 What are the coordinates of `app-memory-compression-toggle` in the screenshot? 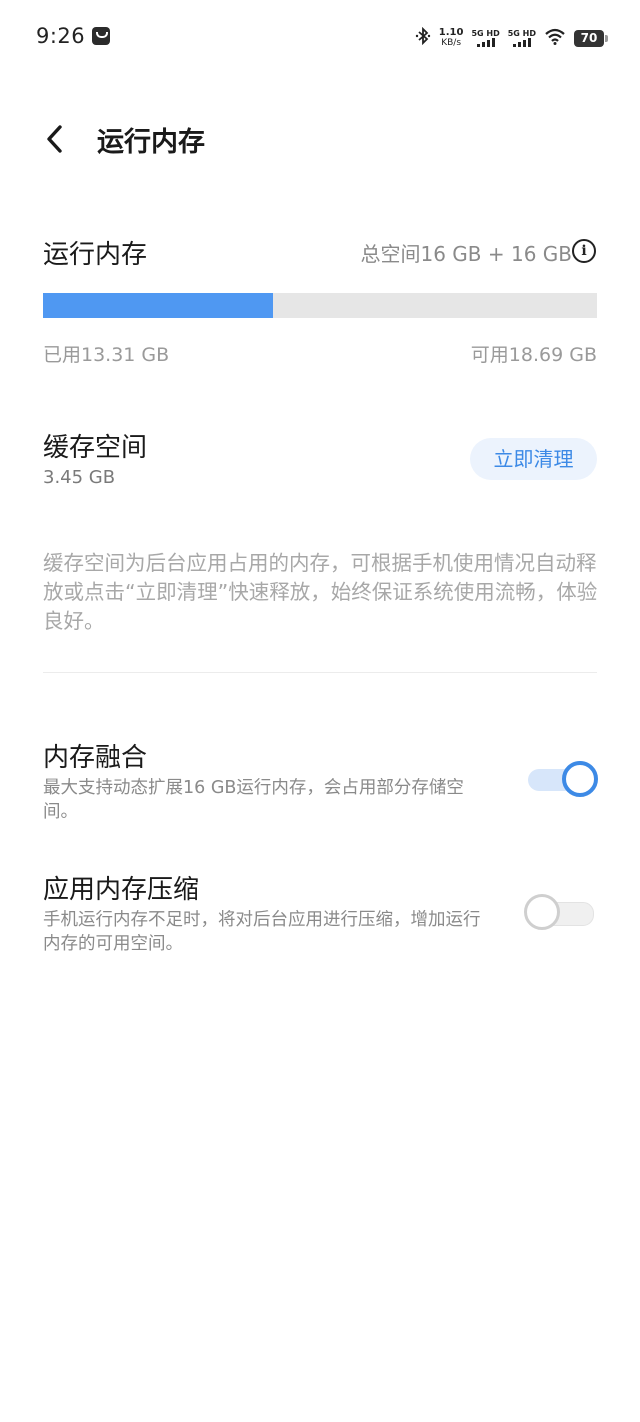 It's located at (560, 912).